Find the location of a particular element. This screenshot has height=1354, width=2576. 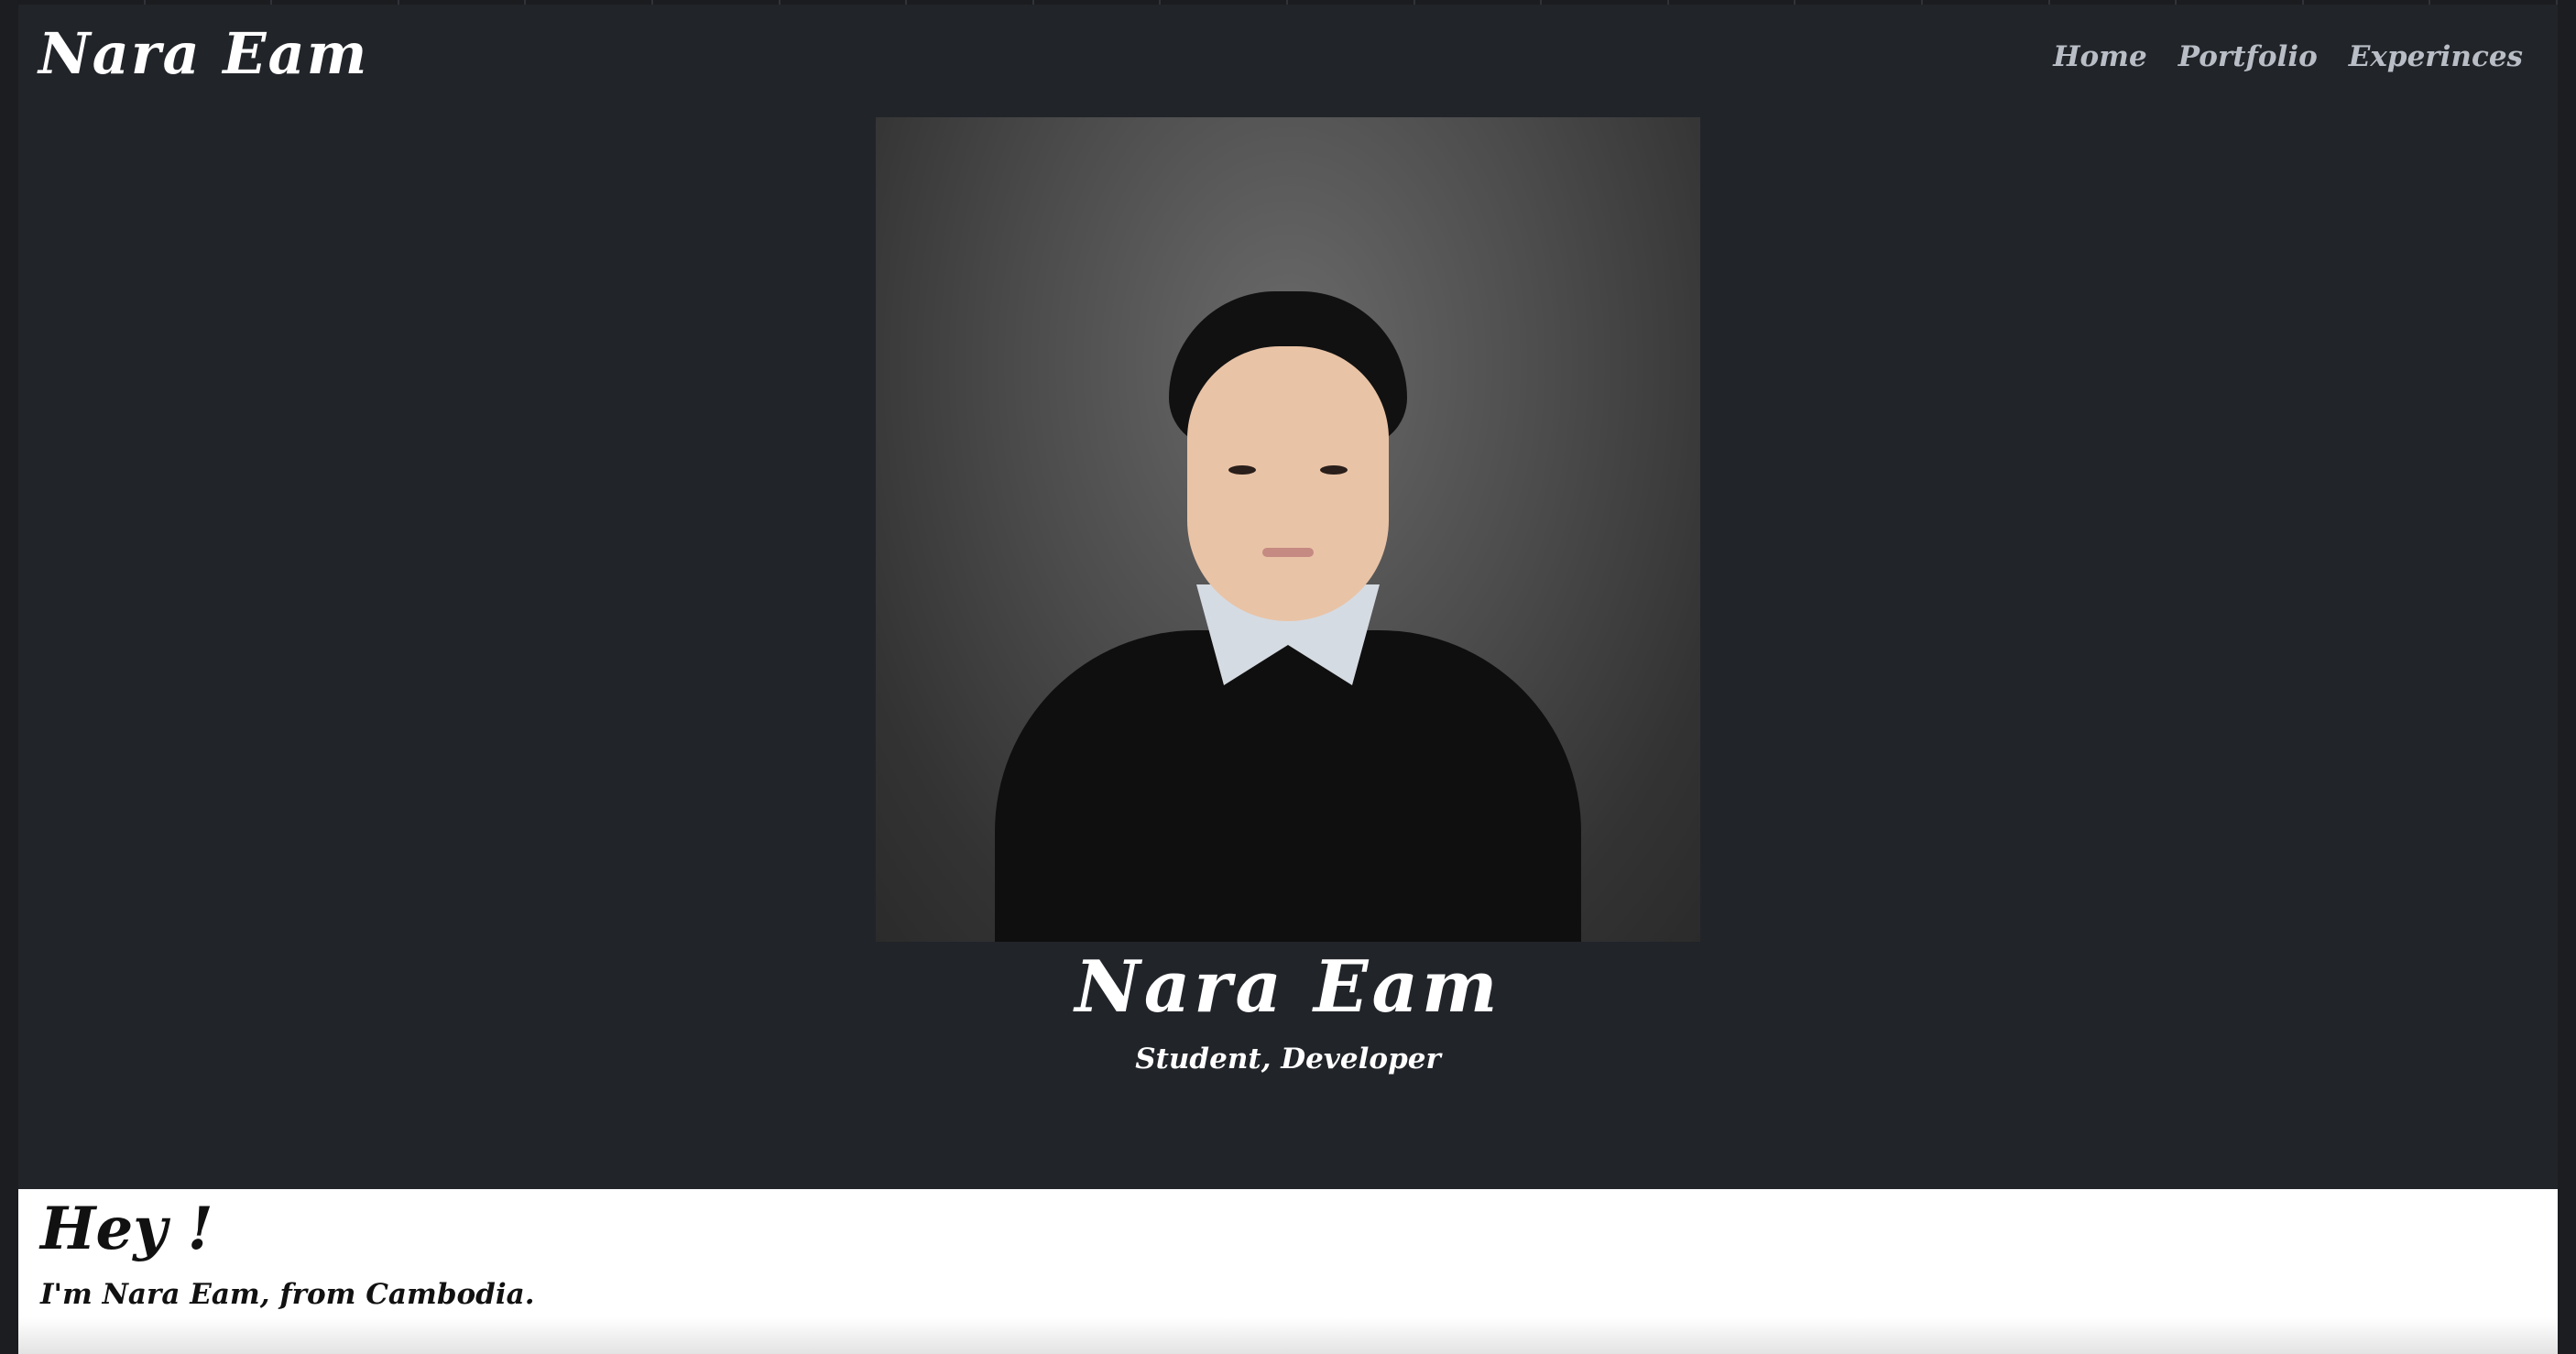

photo-mouth is located at coordinates (1288, 552).